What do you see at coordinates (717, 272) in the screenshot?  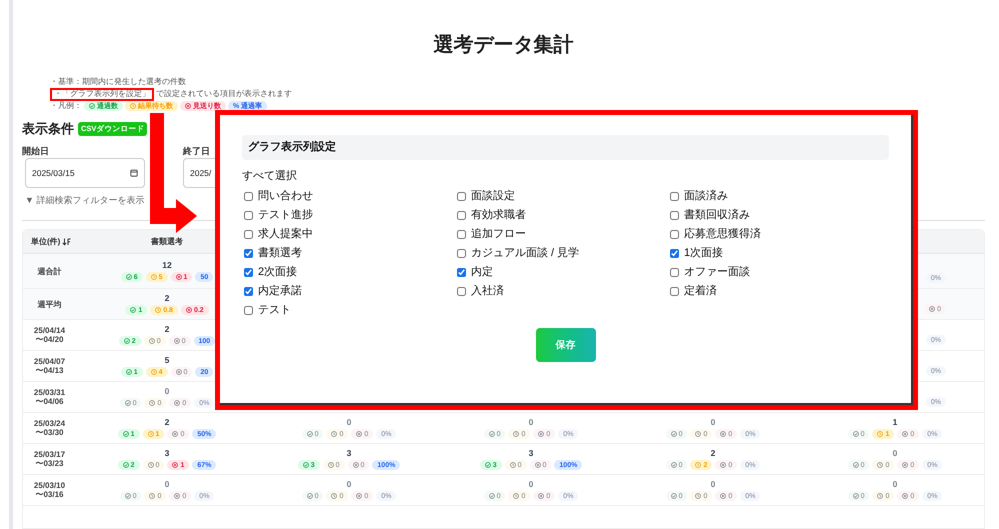 I see `option-label: オファー面談` at bounding box center [717, 272].